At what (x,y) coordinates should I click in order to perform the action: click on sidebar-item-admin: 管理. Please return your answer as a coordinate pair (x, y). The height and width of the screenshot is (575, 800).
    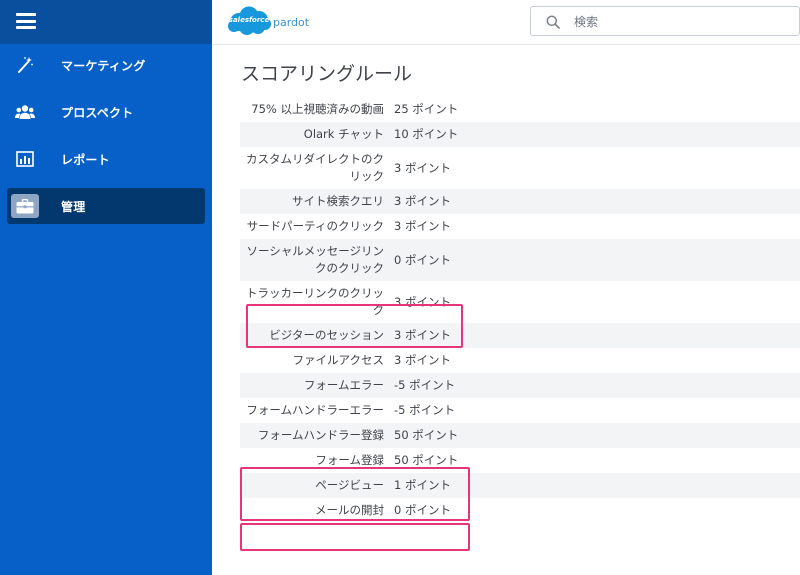
    Looking at the image, I should click on (106, 206).